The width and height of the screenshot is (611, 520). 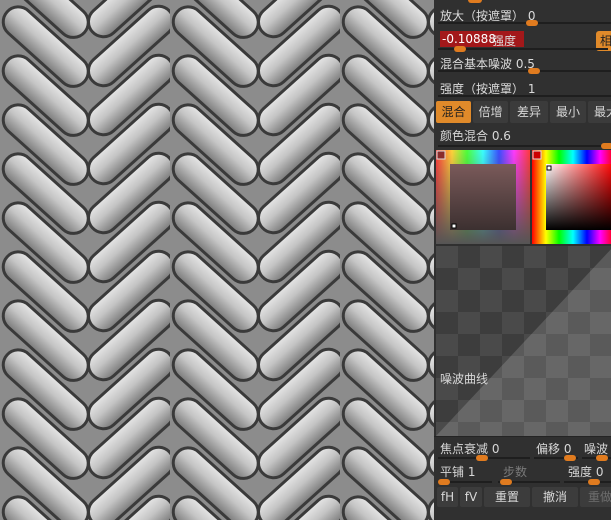 What do you see at coordinates (464, 449) in the screenshot?
I see `focal-falloff-label: 焦点衰减` at bounding box center [464, 449].